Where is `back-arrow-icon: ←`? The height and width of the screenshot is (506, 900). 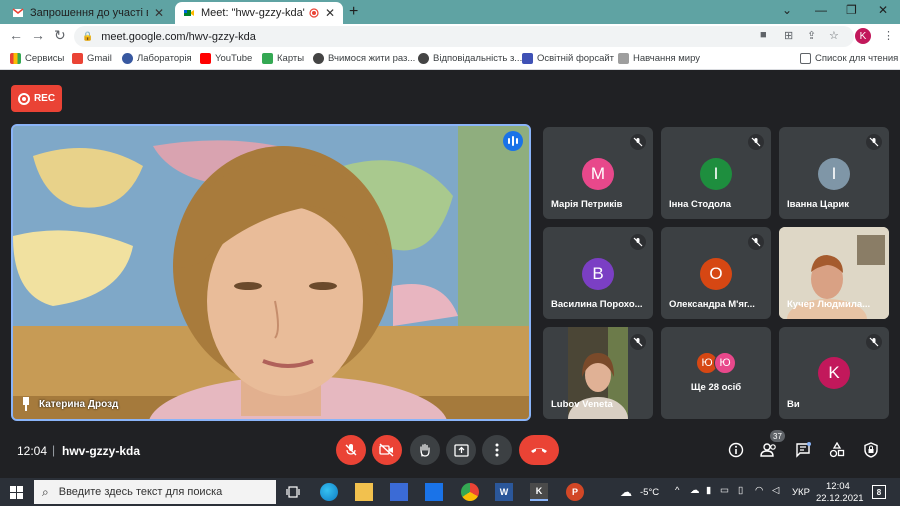 back-arrow-icon: ← is located at coordinates (16, 35).